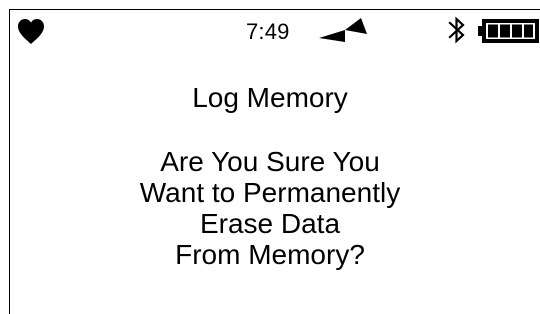 The width and height of the screenshot is (540, 314). Describe the element at coordinates (456, 30) in the screenshot. I see `bluetooth-icon` at that location.